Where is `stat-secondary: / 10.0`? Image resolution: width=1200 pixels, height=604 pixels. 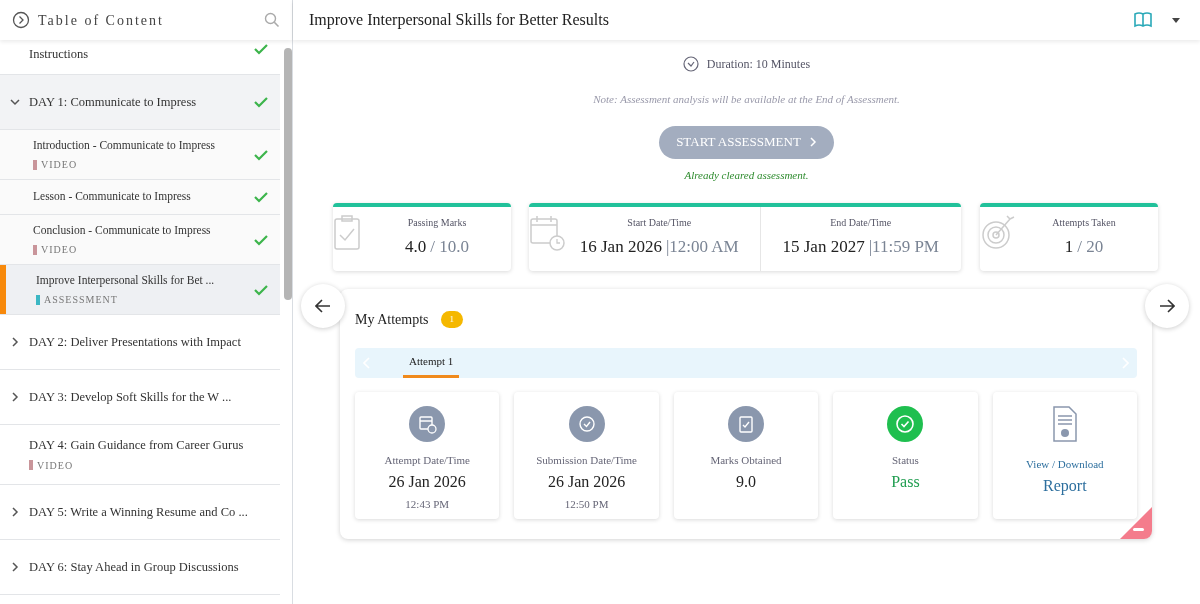
stat-secondary: / 10.0 is located at coordinates (449, 247).